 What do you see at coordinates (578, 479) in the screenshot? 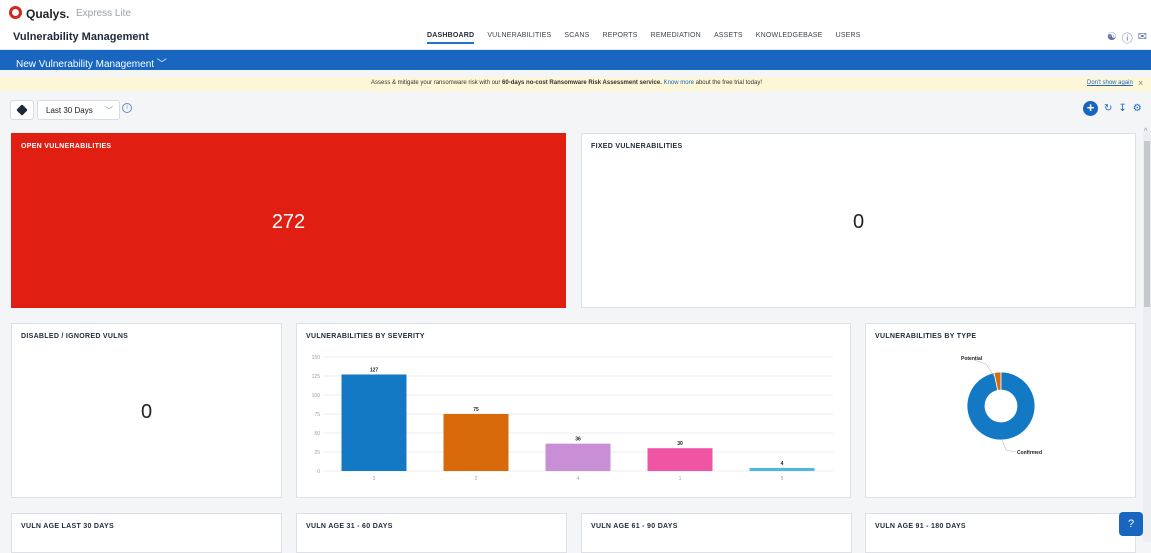
I see `x-tick-label: 4` at bounding box center [578, 479].